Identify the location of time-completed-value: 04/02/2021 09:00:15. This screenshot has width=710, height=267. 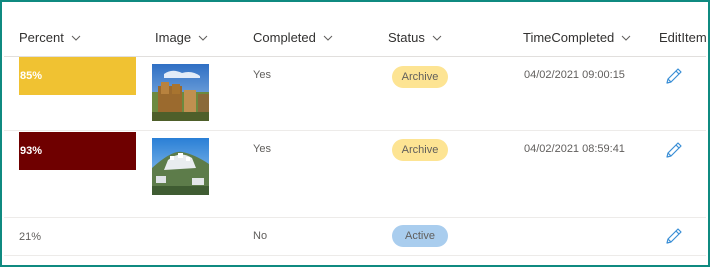
(574, 75).